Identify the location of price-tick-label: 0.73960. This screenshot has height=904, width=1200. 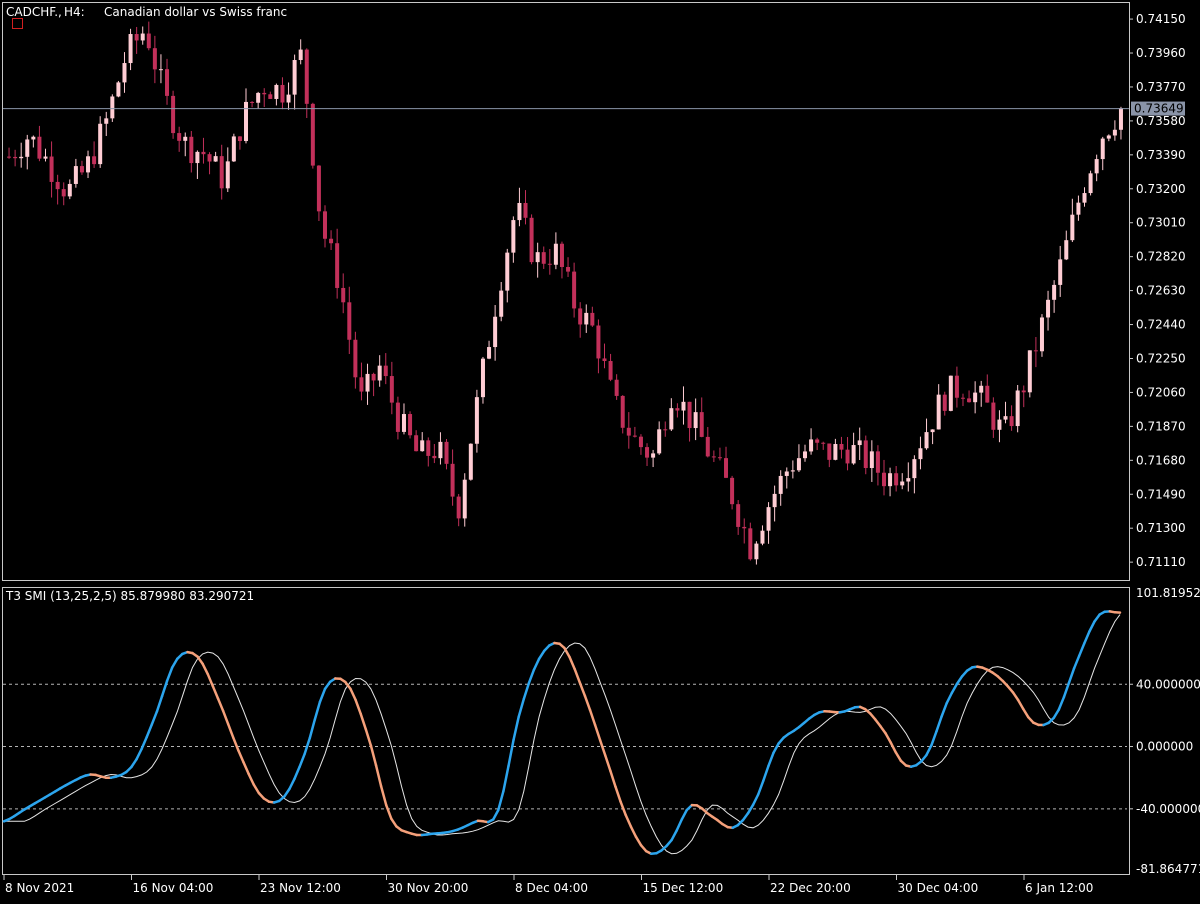
(1161, 53).